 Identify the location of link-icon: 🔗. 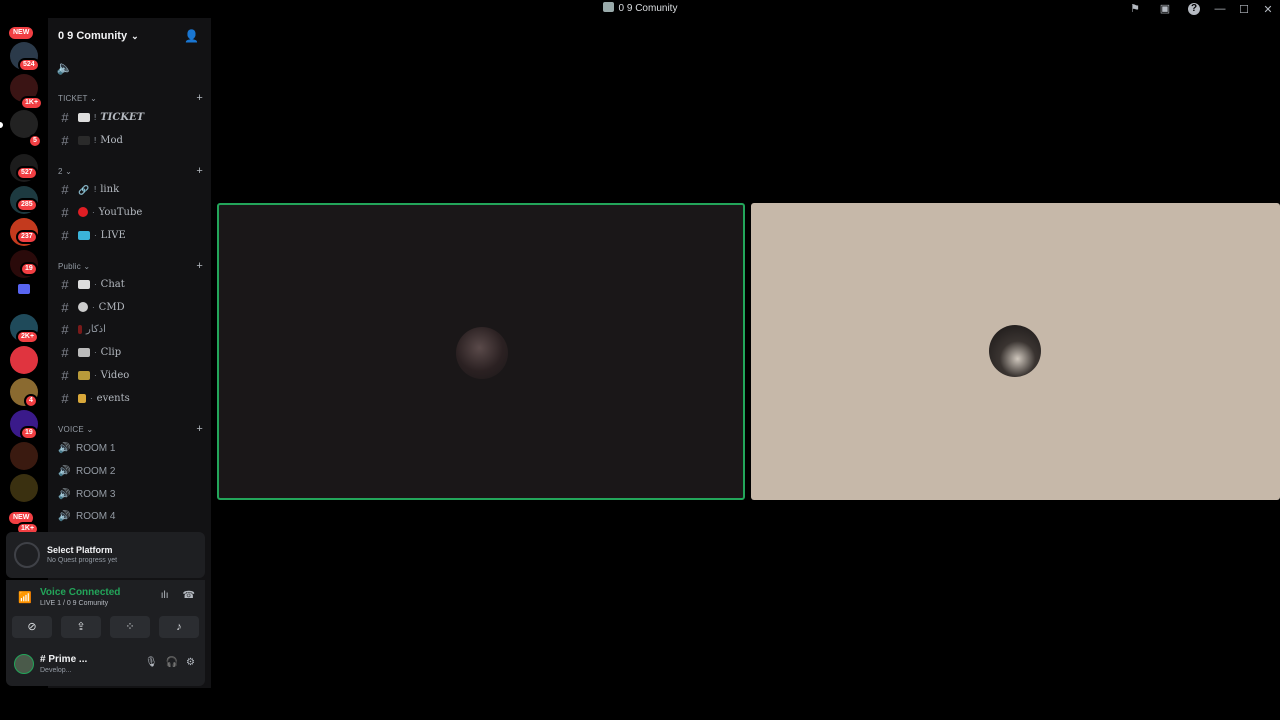
(84, 189).